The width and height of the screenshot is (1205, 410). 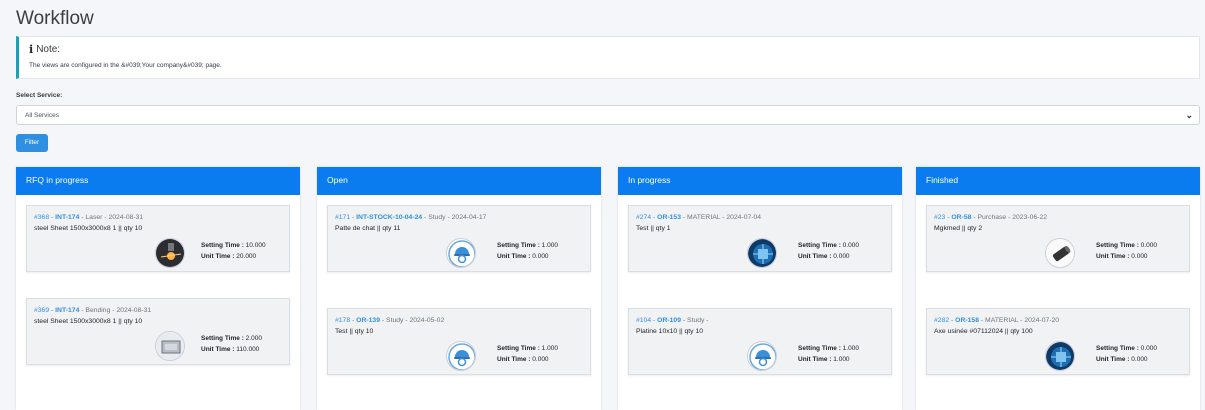 What do you see at coordinates (1042, 320) in the screenshot?
I see `card-date: 2024-07-20` at bounding box center [1042, 320].